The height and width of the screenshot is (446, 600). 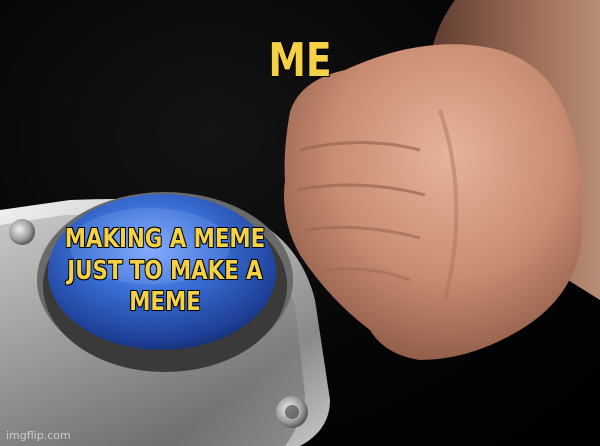 What do you see at coordinates (165, 271) in the screenshot?
I see `button-caption: MAKING A MEME JUST TO MAKE A MEME` at bounding box center [165, 271].